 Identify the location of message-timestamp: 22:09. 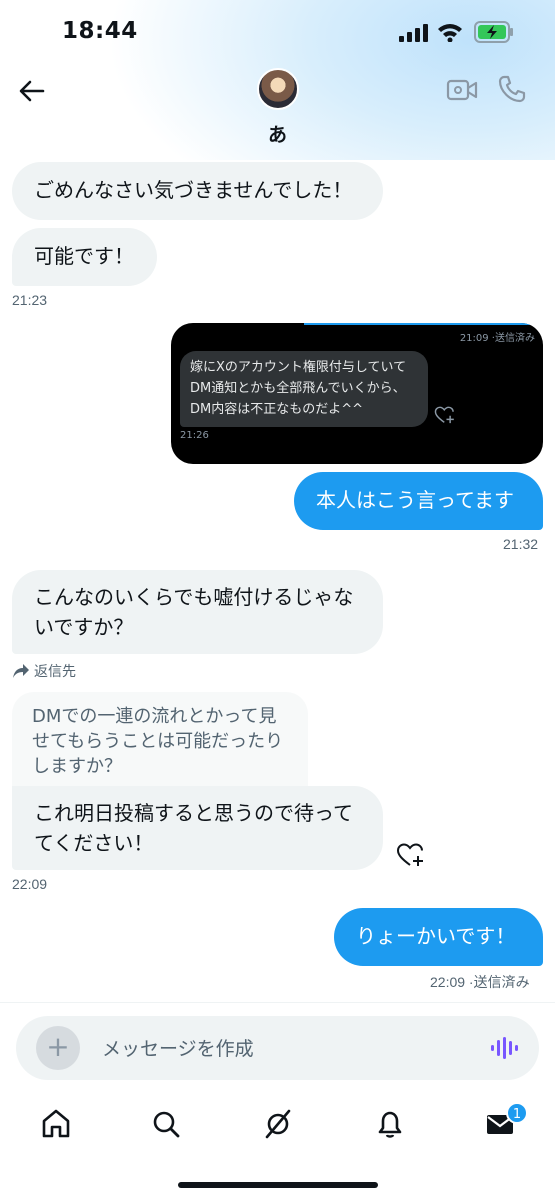
(30, 884).